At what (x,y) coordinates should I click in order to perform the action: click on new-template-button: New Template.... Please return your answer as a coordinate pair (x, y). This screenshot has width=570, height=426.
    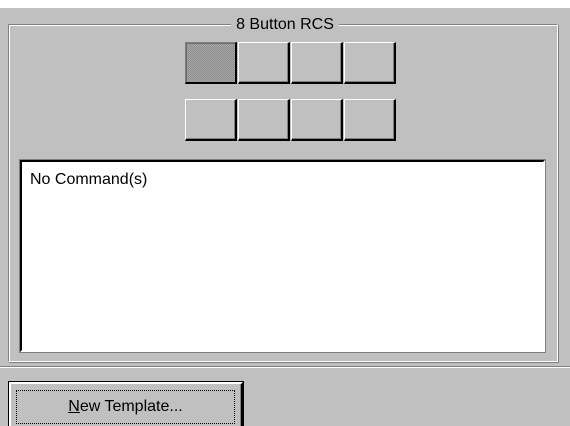
    Looking at the image, I should click on (126, 404).